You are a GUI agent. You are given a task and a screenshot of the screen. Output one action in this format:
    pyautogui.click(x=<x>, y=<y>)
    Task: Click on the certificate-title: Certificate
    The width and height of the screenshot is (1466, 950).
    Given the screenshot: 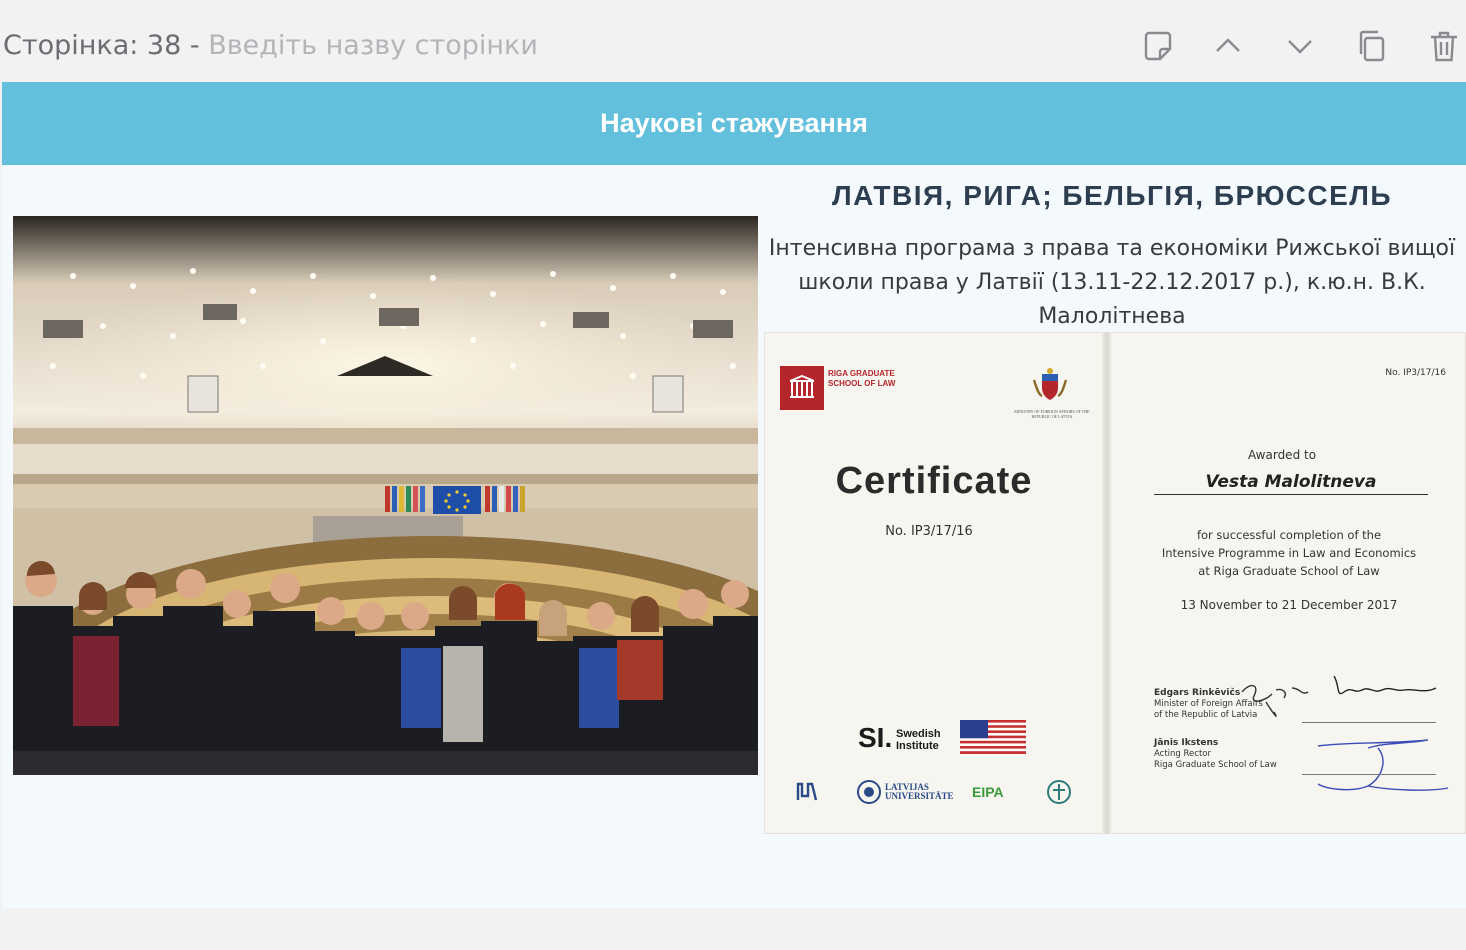 What is the action you would take?
    pyautogui.click(x=934, y=481)
    